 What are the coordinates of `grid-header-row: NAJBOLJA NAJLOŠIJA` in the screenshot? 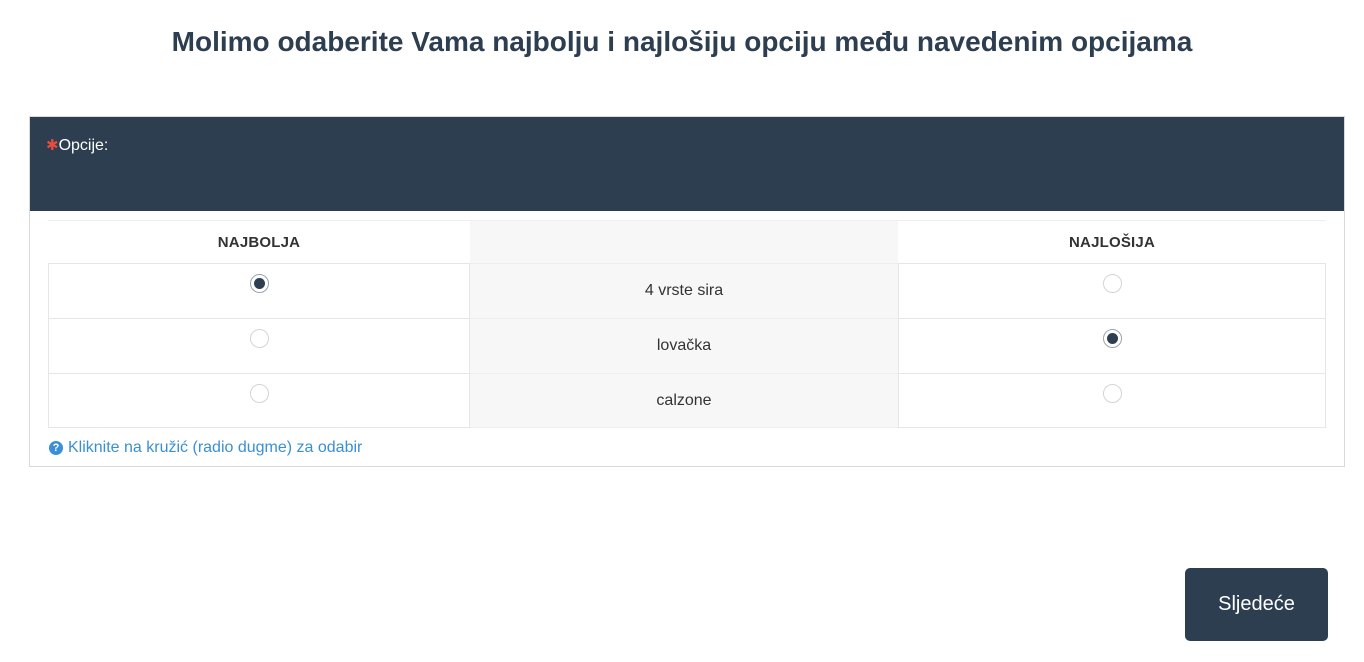 It's located at (687, 241).